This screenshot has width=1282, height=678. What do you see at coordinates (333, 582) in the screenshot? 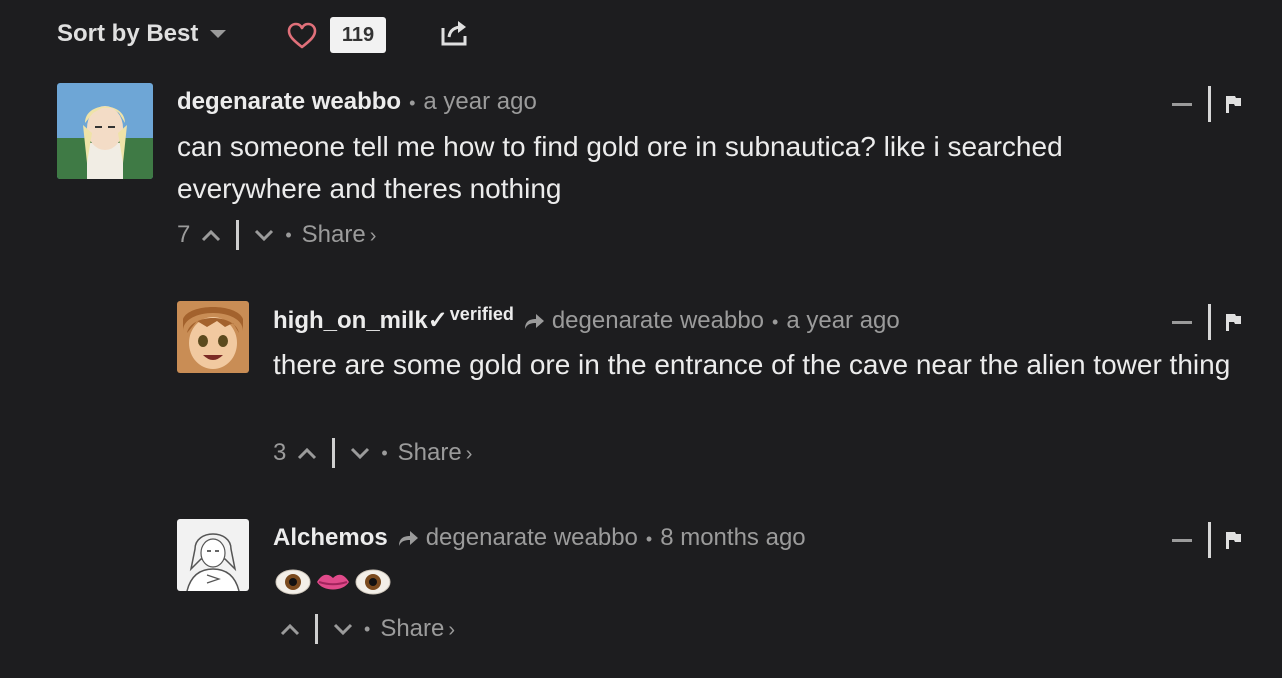
I see `eyes-mouth-emoji` at bounding box center [333, 582].